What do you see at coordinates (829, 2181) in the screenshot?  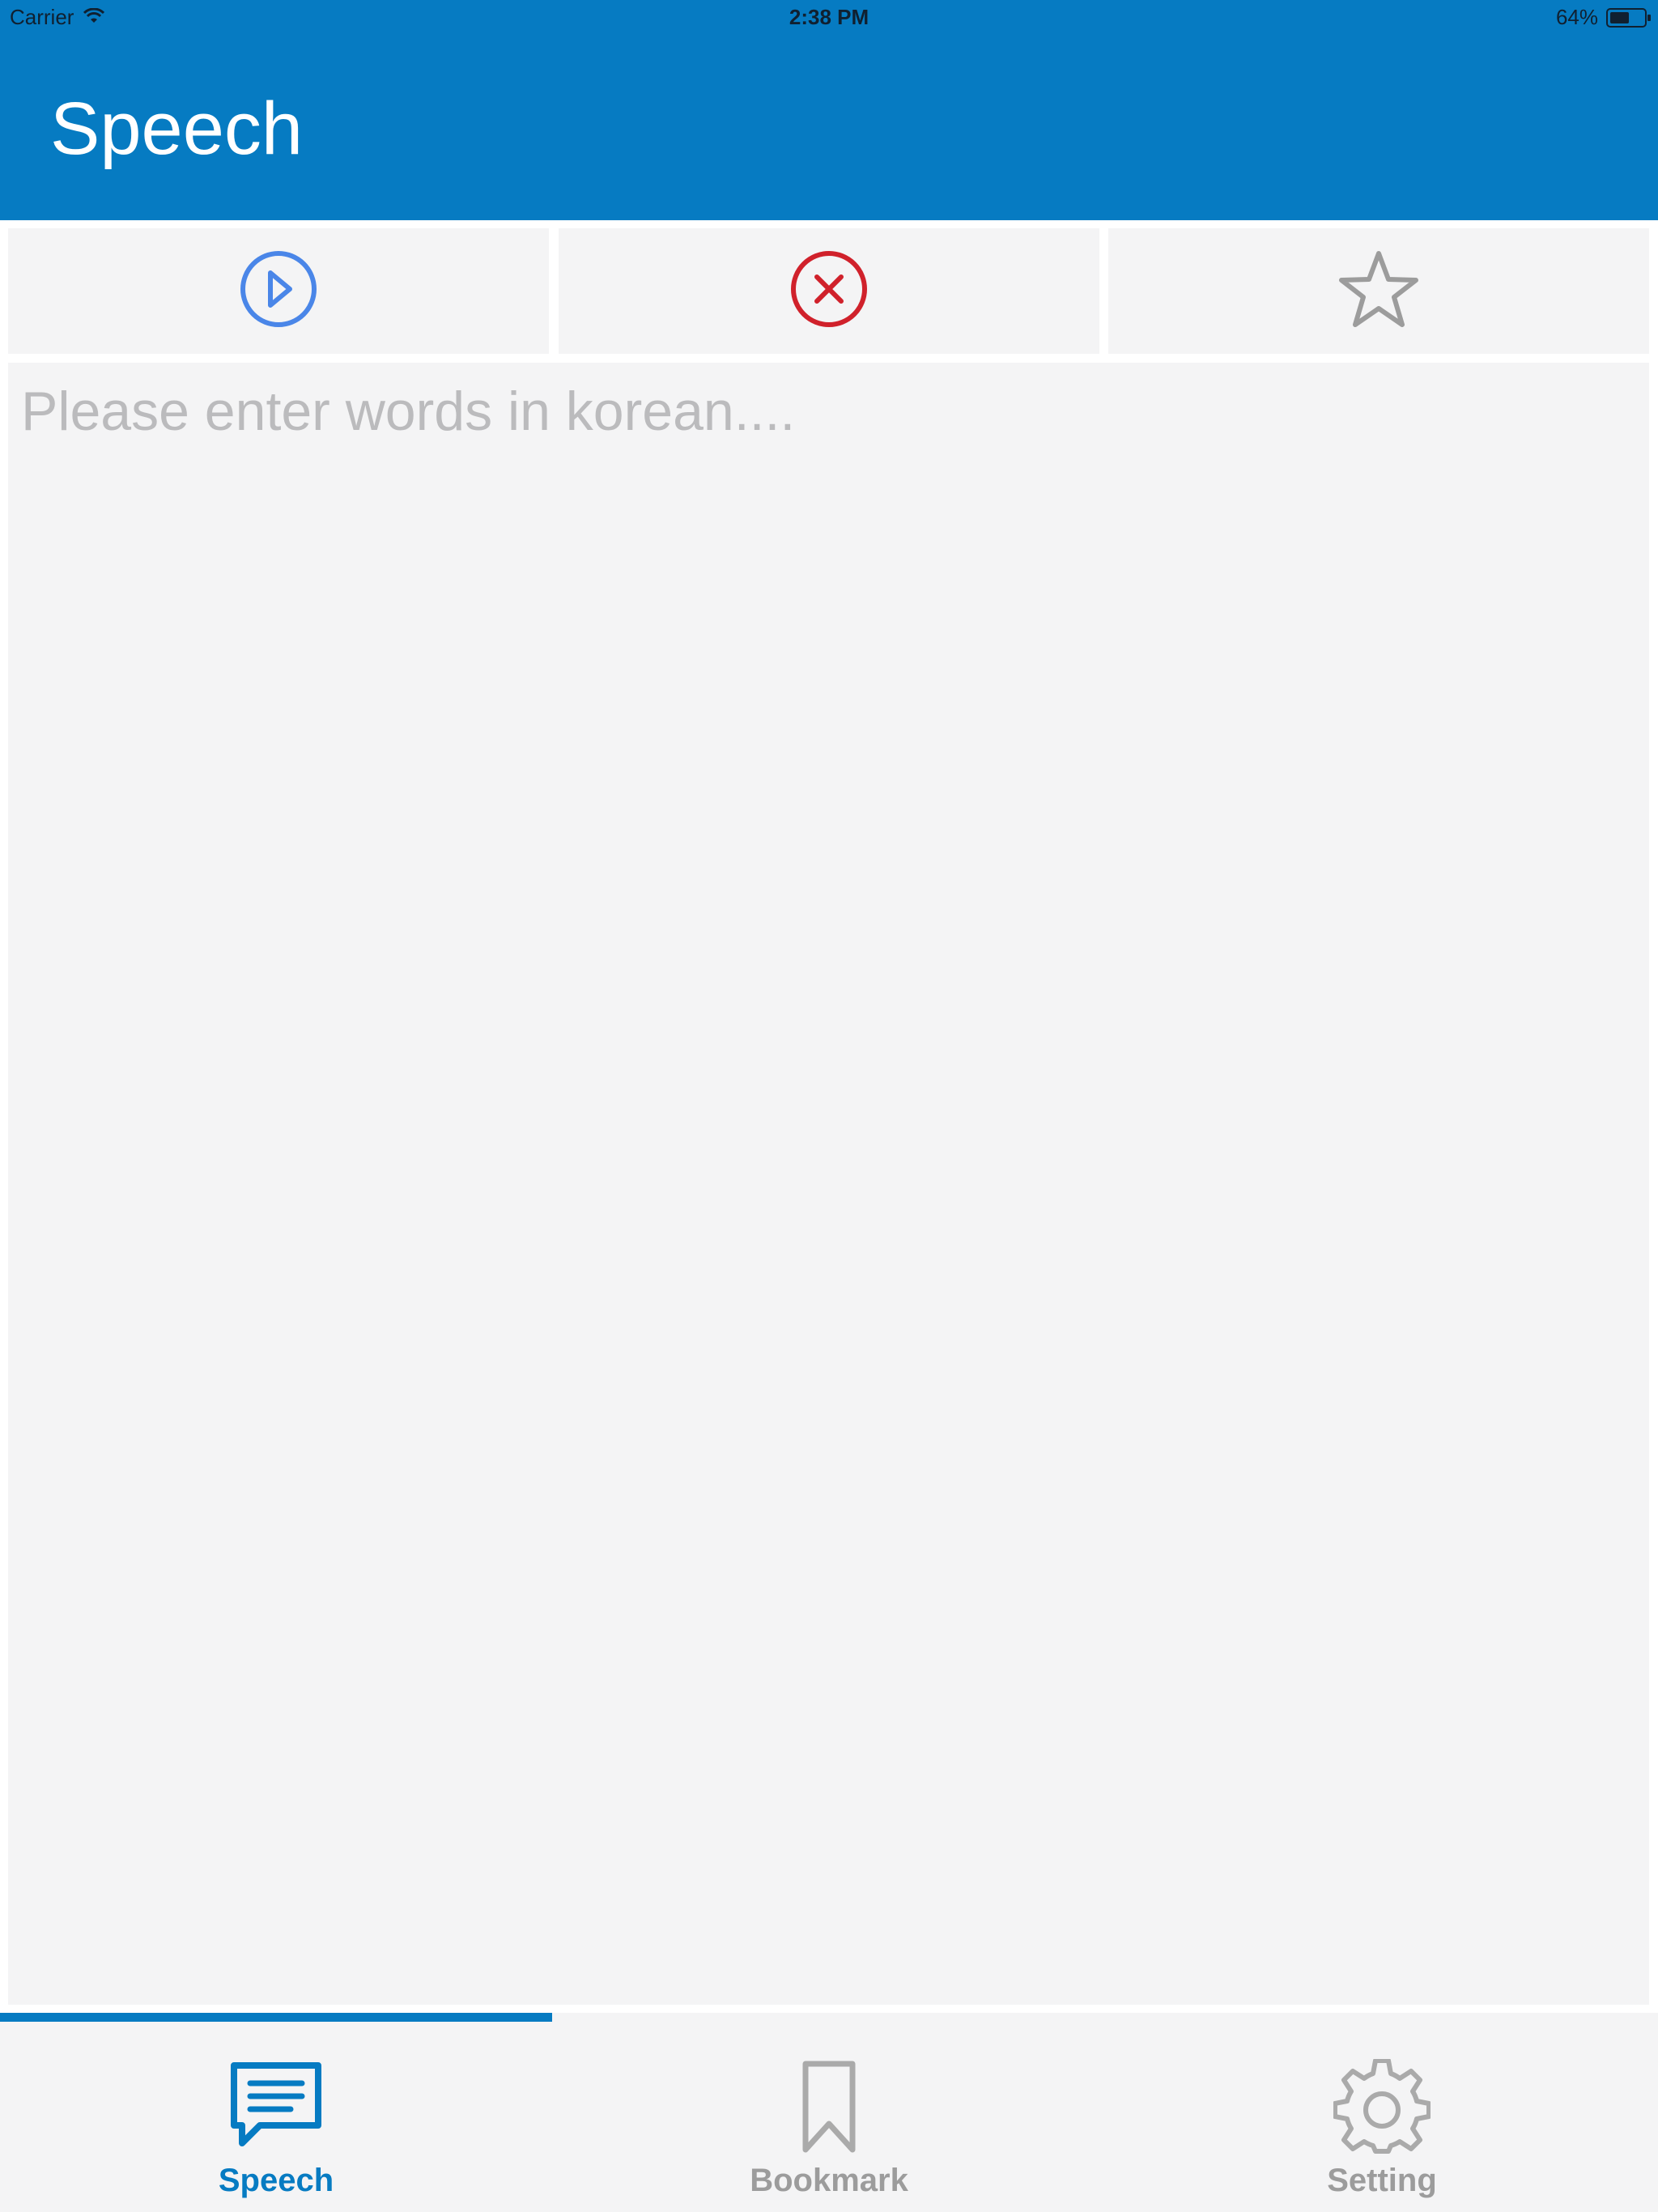 I see `tab-bookmark-label: Bookmark` at bounding box center [829, 2181].